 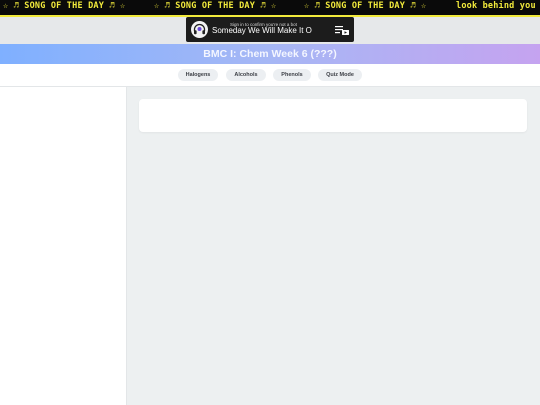 What do you see at coordinates (198, 75) in the screenshot?
I see `tab-halogens: Halogens` at bounding box center [198, 75].